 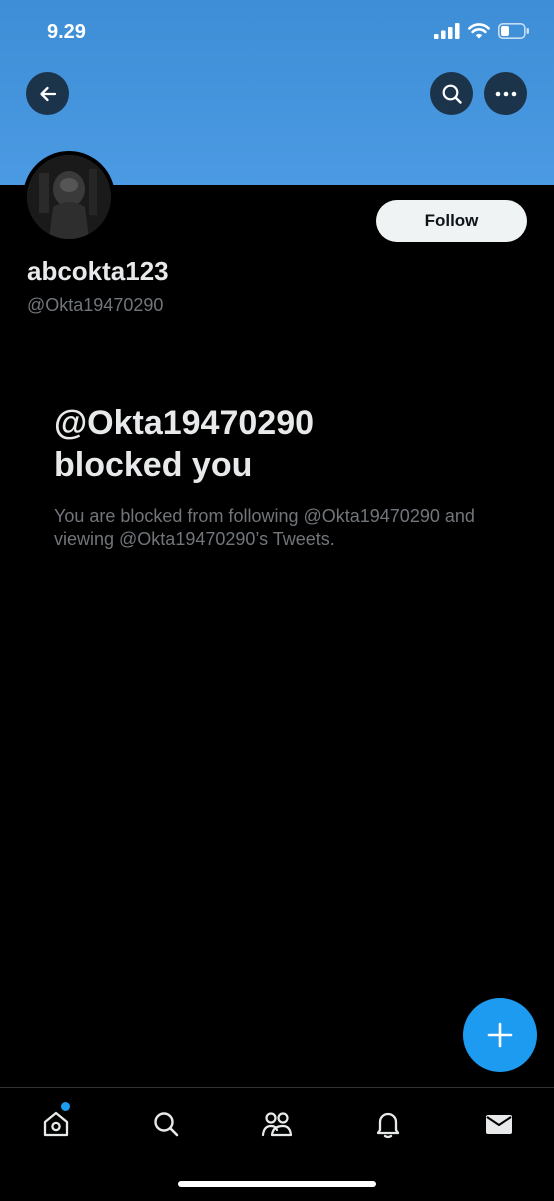 I want to click on tab-search, so click(x=166, y=1124).